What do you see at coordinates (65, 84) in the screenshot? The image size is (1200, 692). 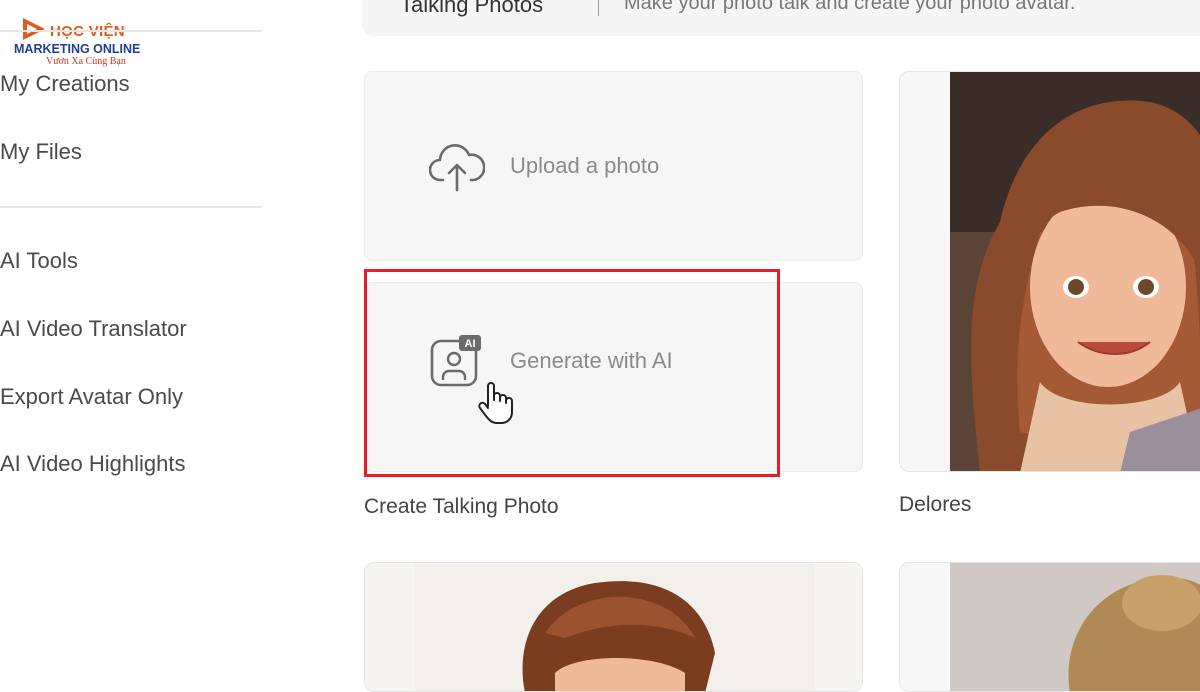 I see `sidebar-item-my-creations: My Creations` at bounding box center [65, 84].